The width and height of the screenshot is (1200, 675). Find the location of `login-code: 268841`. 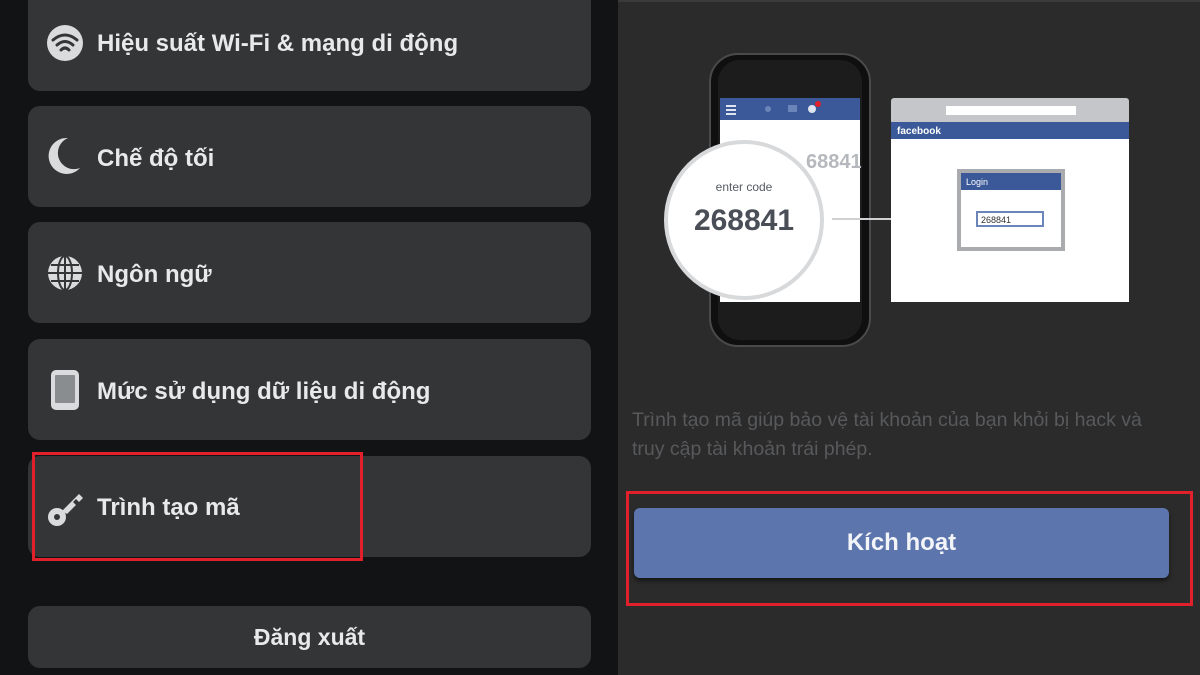

login-code: 268841 is located at coordinates (996, 220).